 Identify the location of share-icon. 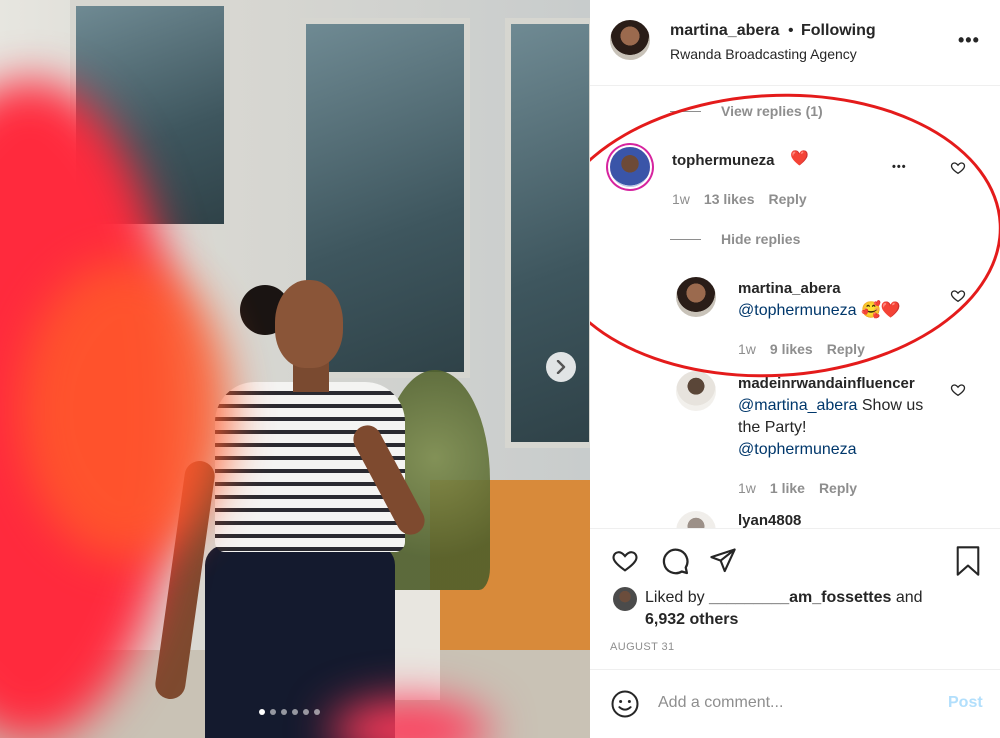
(723, 560).